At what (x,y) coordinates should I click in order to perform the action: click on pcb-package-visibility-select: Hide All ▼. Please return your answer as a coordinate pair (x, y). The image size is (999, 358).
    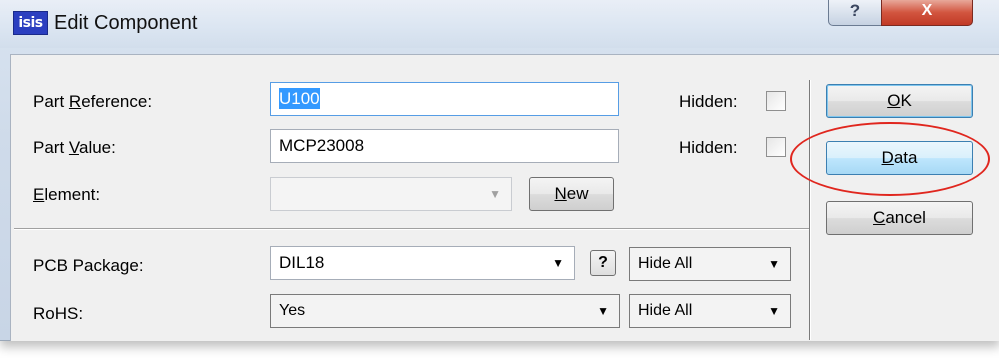
    Looking at the image, I should click on (710, 264).